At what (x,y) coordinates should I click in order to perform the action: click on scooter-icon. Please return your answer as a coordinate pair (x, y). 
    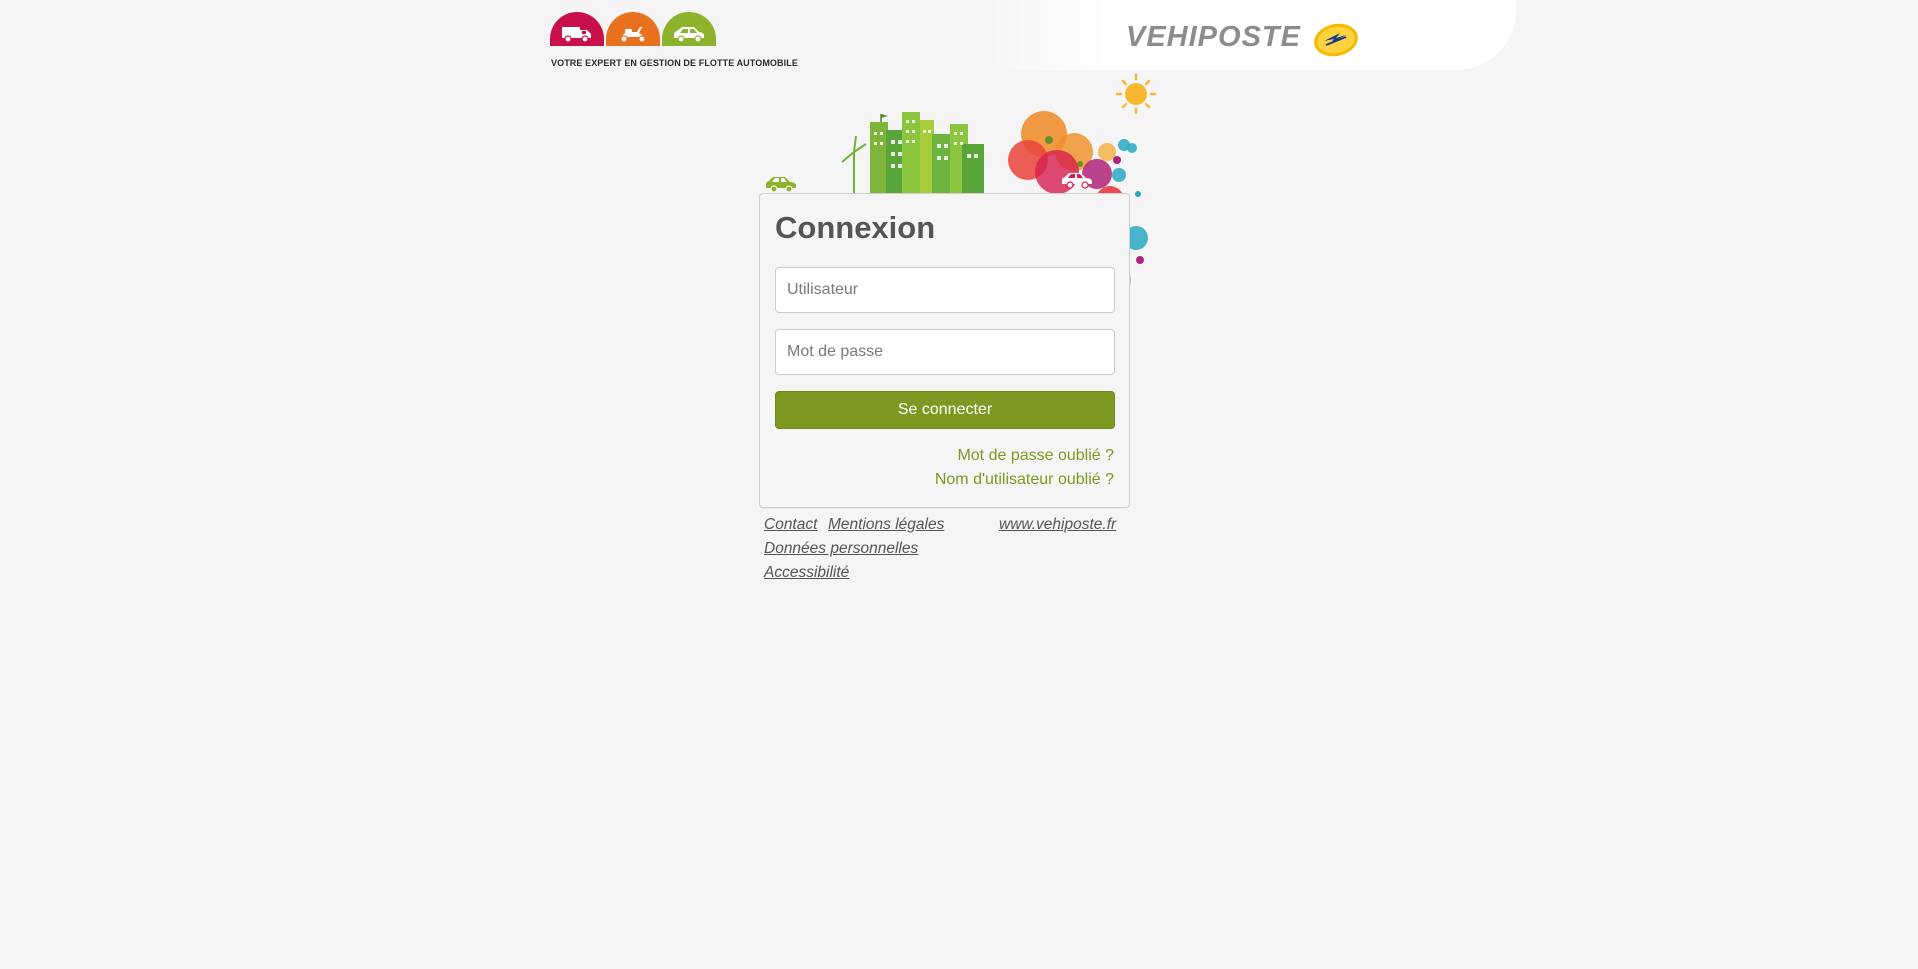
    Looking at the image, I should click on (633, 29).